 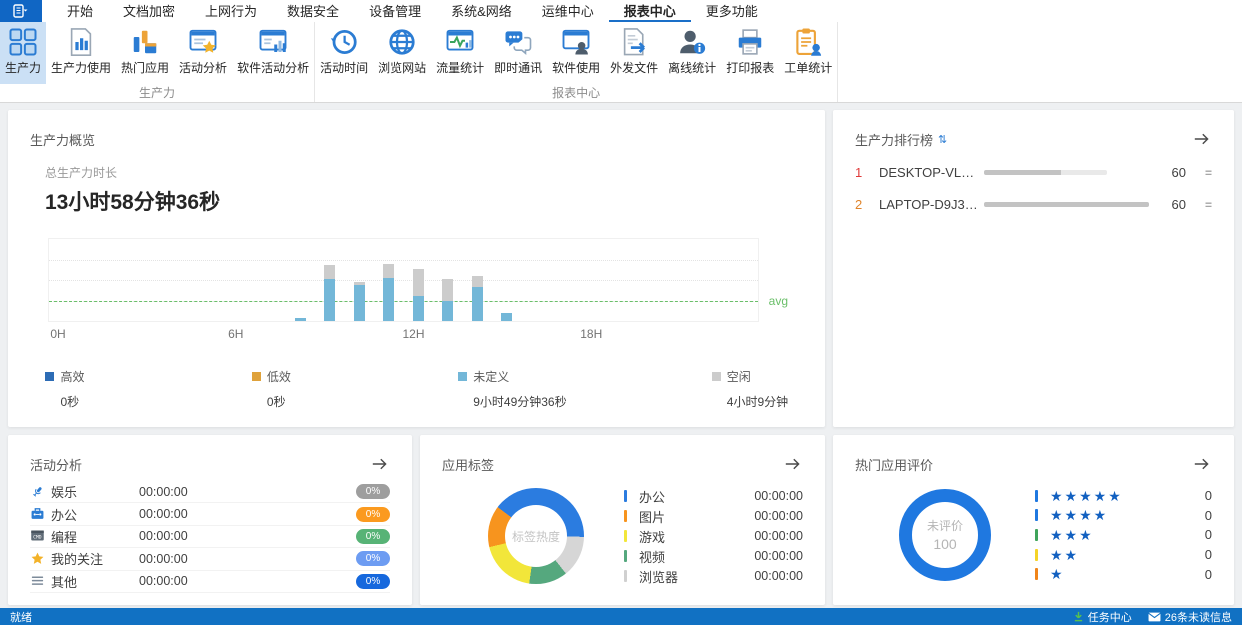 I want to click on ribbon-group-1: 生产力 生产力使用 热门应用 活动分析 软件活动分析 生产力, so click(x=158, y=62).